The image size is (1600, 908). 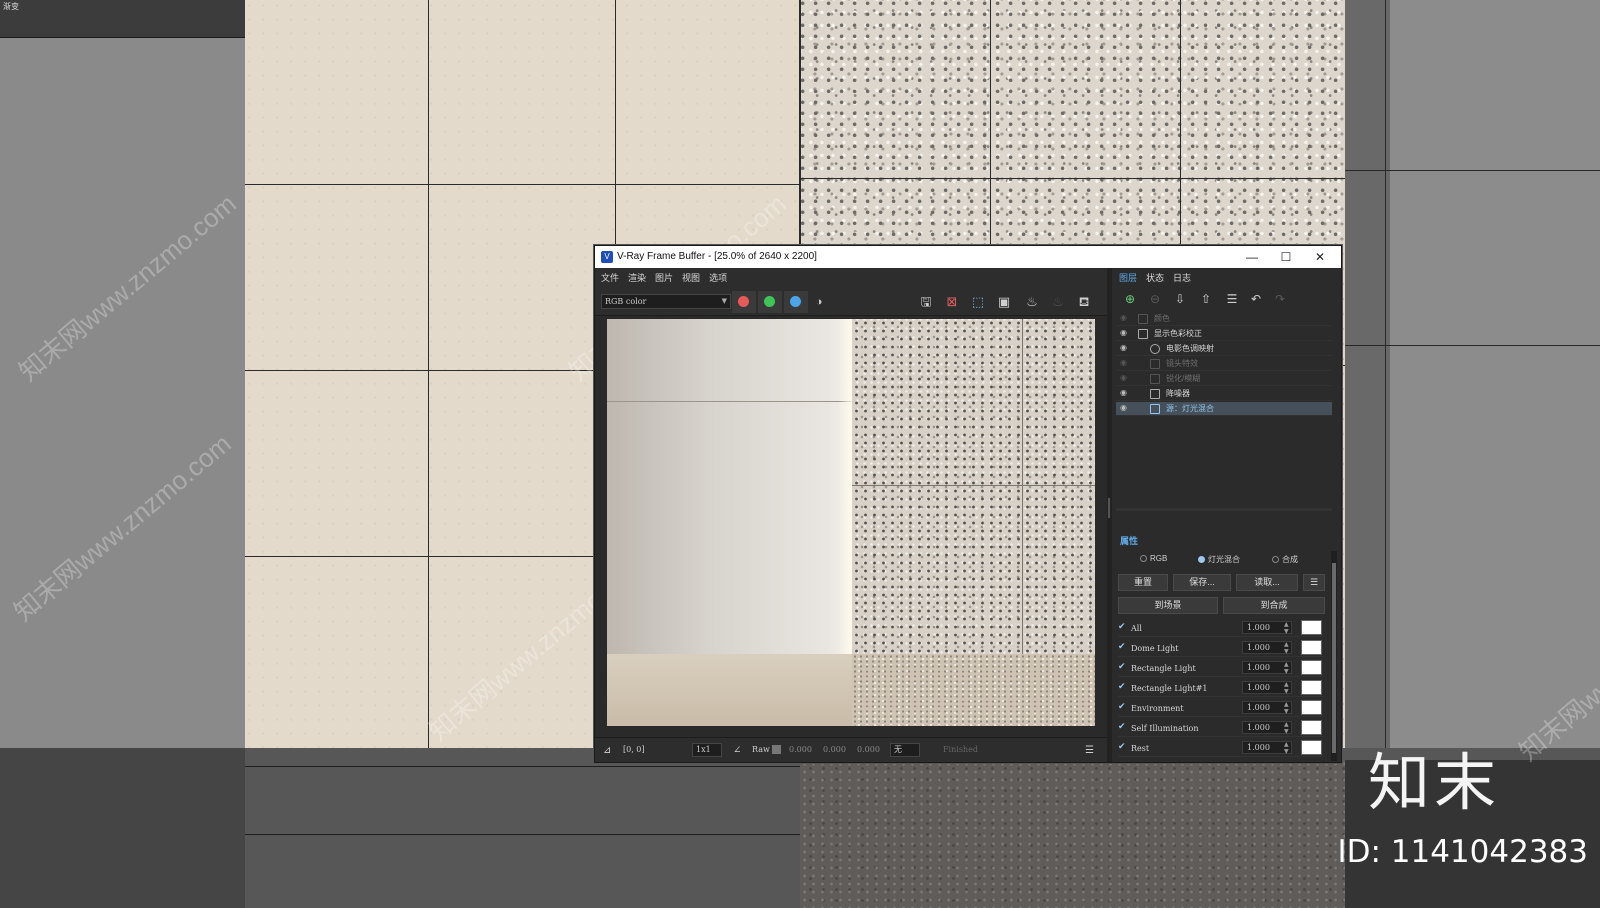 What do you see at coordinates (1143, 582) in the screenshot?
I see `reset-button: 重置` at bounding box center [1143, 582].